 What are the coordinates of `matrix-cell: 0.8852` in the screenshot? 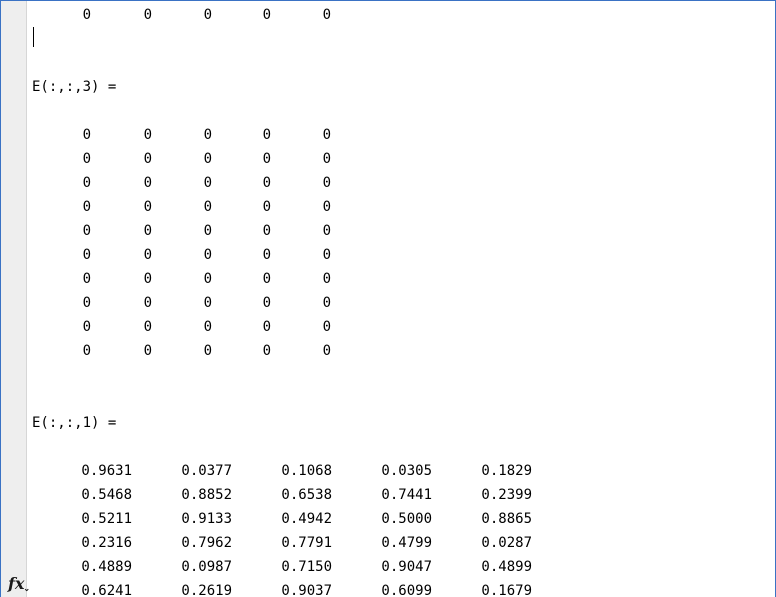 It's located at (206, 495).